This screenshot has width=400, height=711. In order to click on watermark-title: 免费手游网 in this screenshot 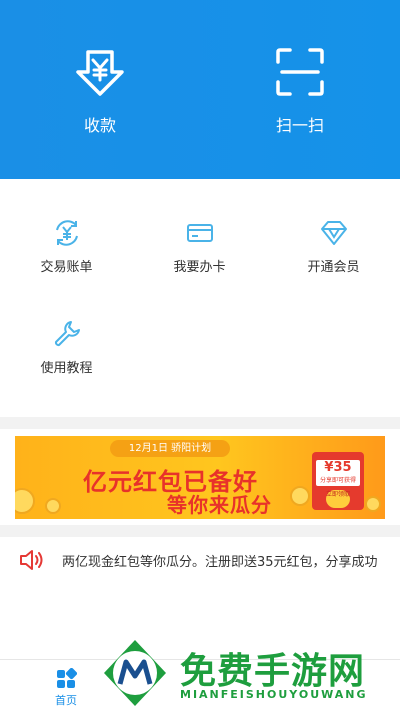, I will do `click(273, 671)`.